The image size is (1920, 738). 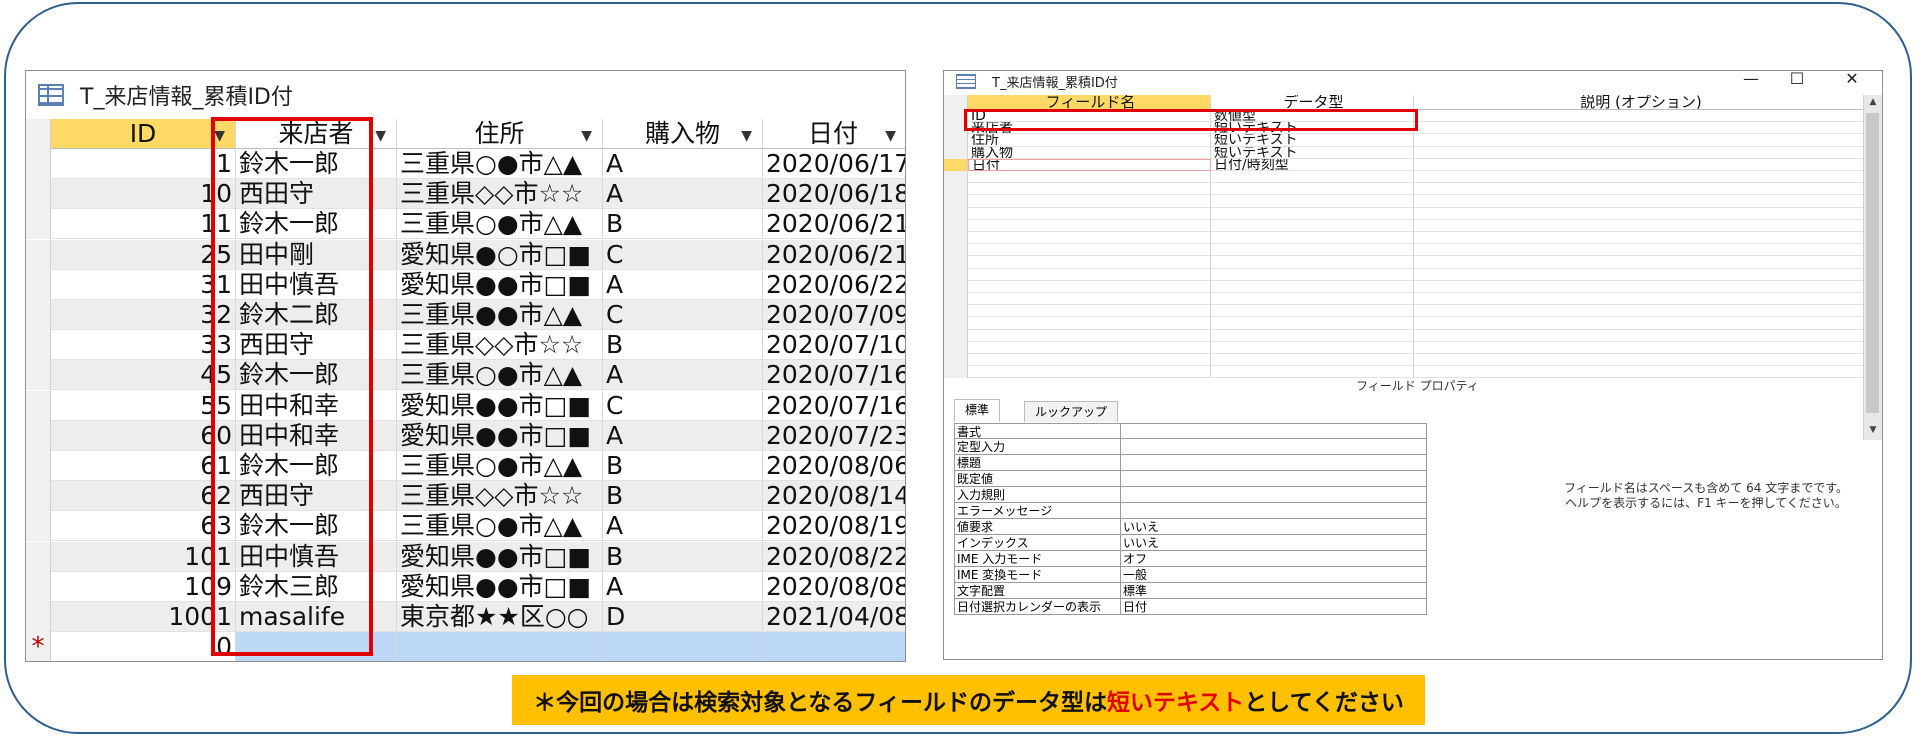 What do you see at coordinates (316, 435) in the screenshot?
I see `cell-visitor: 田中和幸` at bounding box center [316, 435].